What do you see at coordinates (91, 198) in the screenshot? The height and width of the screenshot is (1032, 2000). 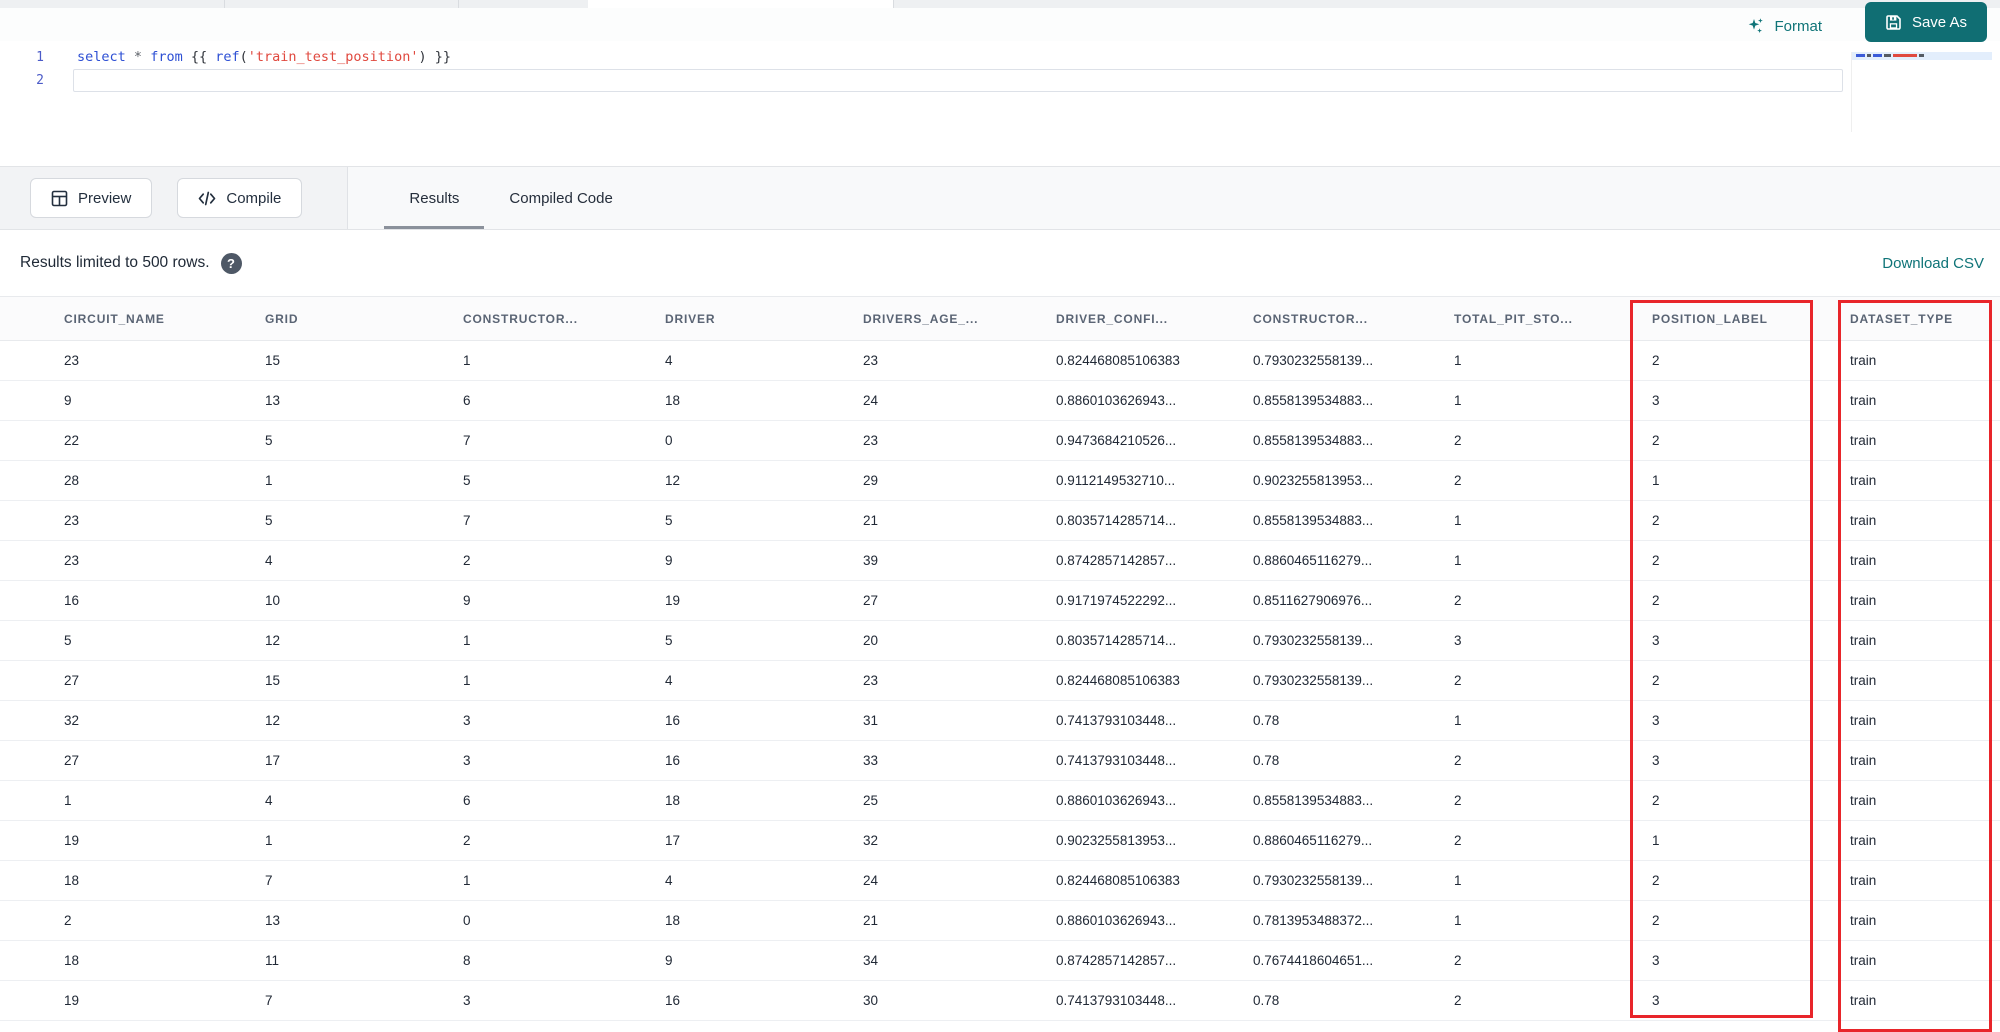 I see `preview-button: Preview` at bounding box center [91, 198].